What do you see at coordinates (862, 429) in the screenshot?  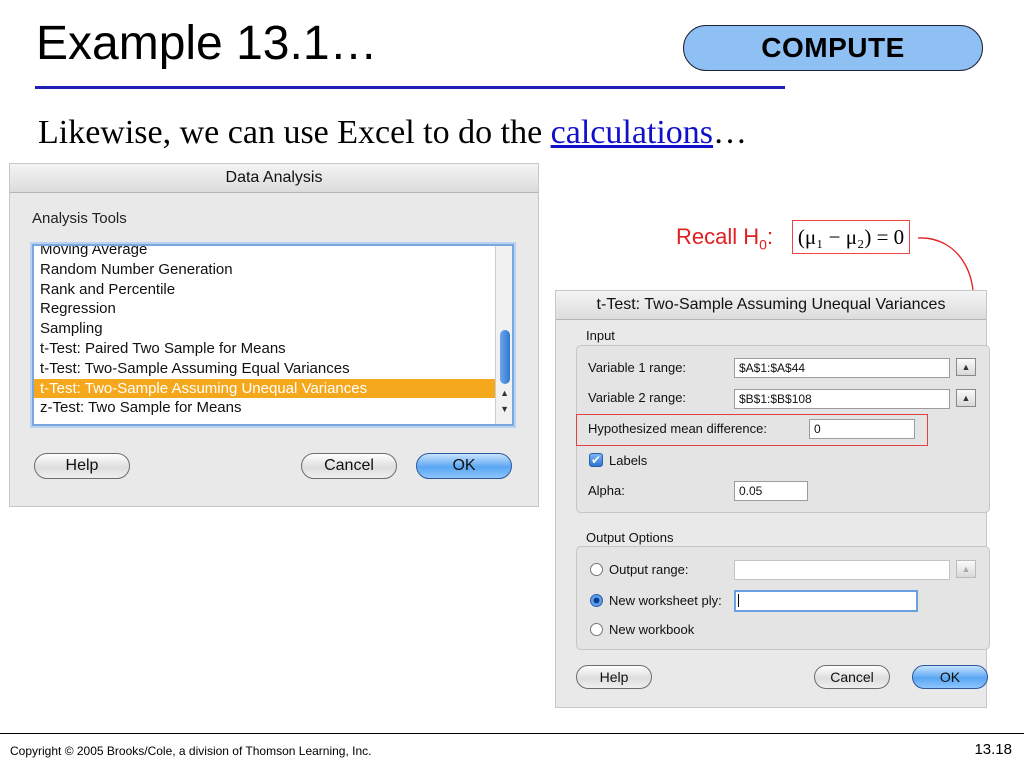 I see `hypothesized-mean-input: 0` at bounding box center [862, 429].